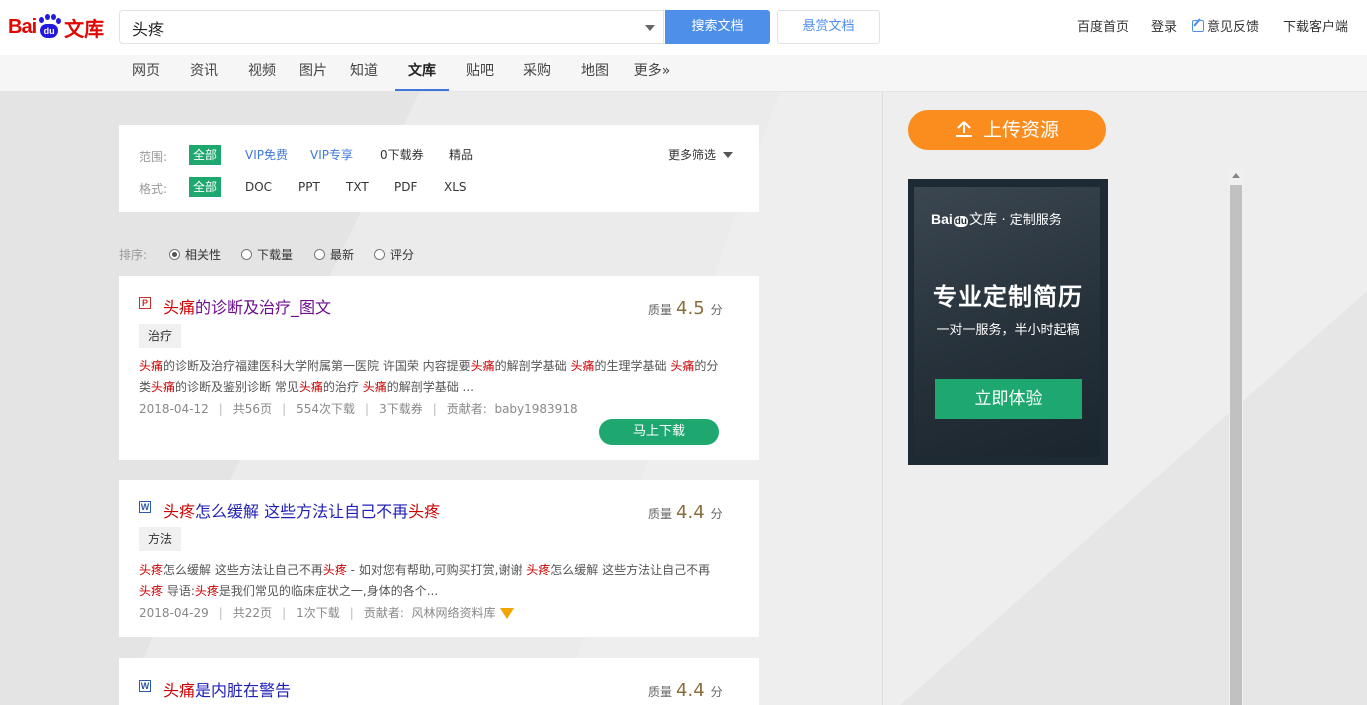 The width and height of the screenshot is (1367, 705). I want to click on result-title-link: 头痛的诊断及治疗_图文, so click(247, 306).